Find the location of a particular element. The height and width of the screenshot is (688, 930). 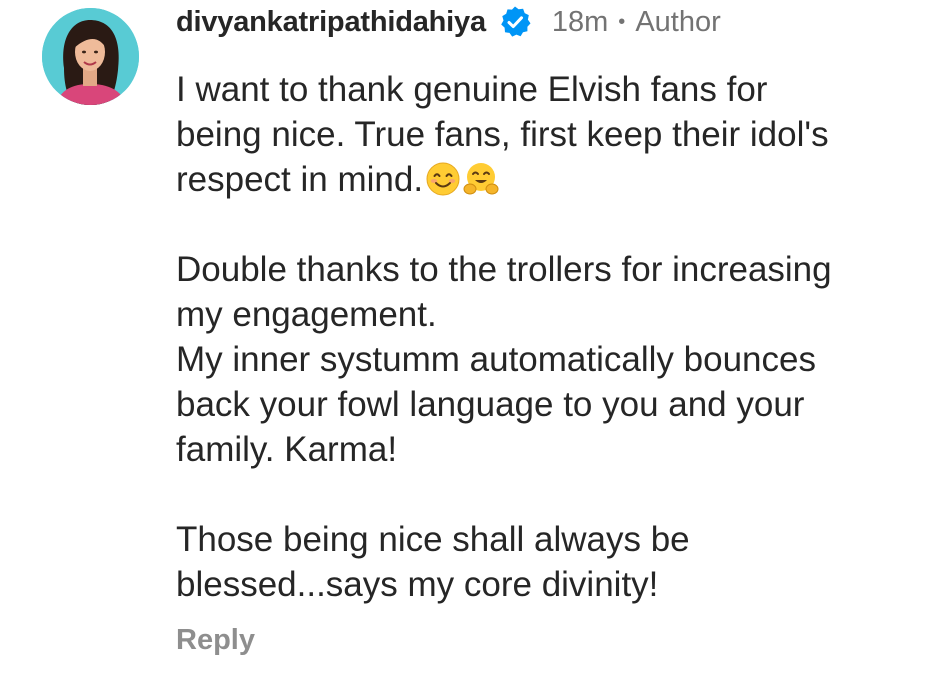

text-line: Those being nice shall always be is located at coordinates (433, 539).